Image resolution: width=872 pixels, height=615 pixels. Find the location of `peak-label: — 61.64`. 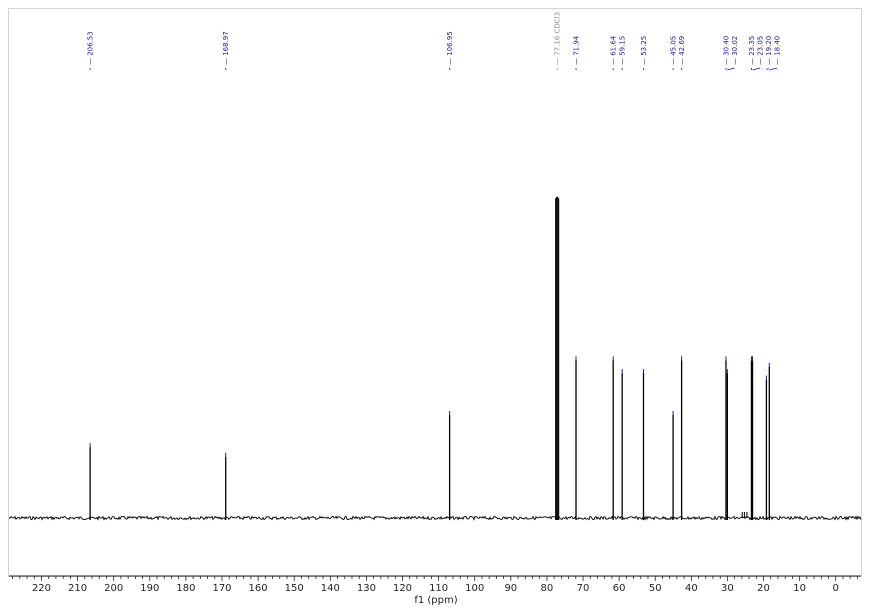

peak-label: — 61.64 is located at coordinates (614, 50).